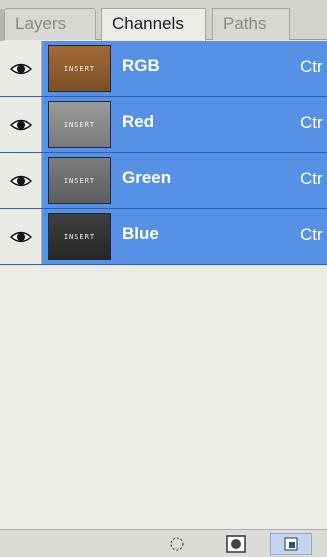 This screenshot has height=557, width=327. What do you see at coordinates (147, 177) in the screenshot?
I see `channel-name: Green` at bounding box center [147, 177].